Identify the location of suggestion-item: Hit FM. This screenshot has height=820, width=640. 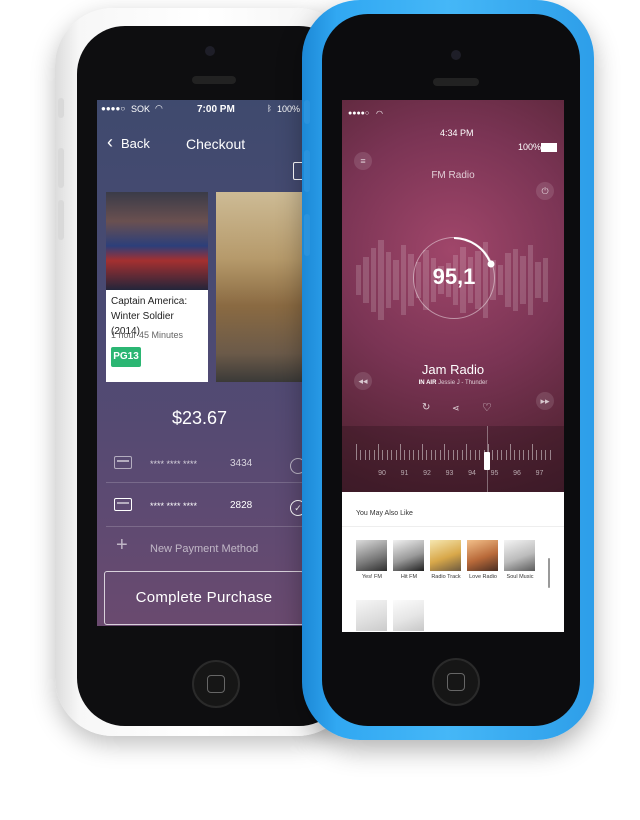
(412, 570).